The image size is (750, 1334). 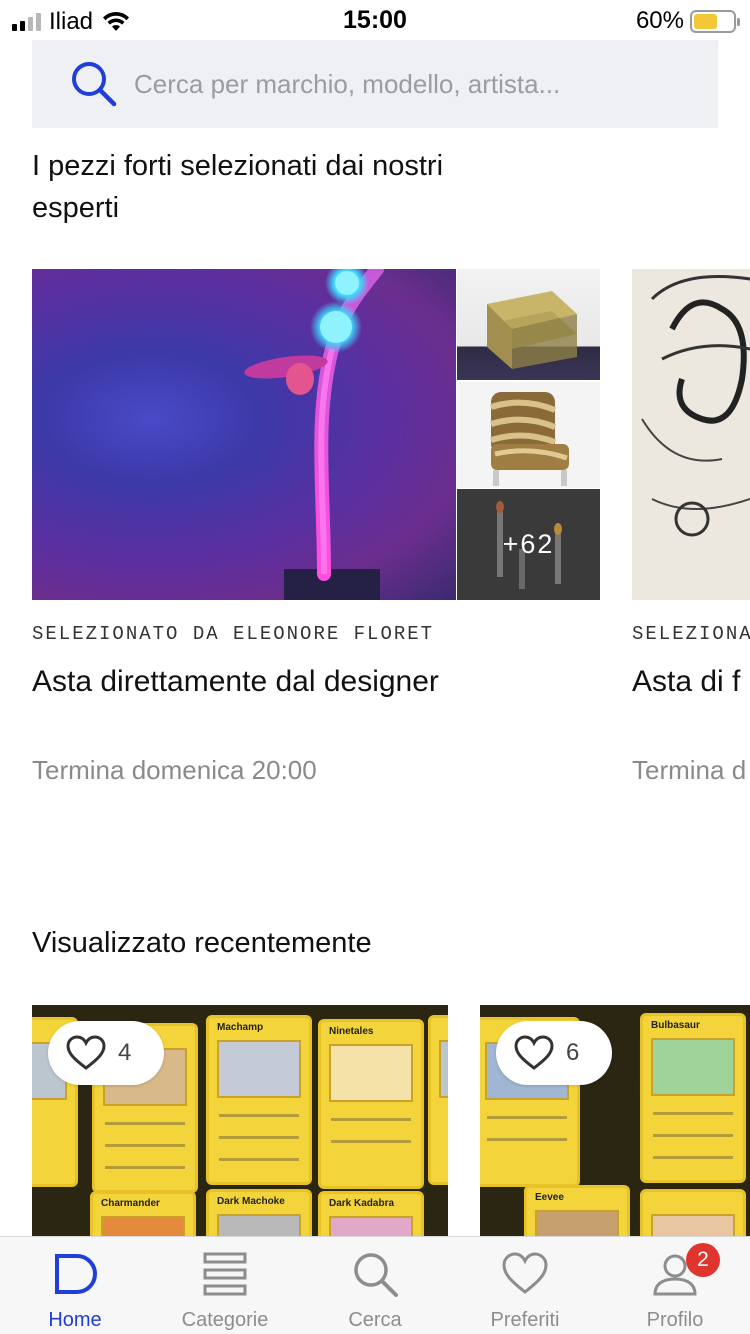 I want to click on tab-search: Cerca, so click(x=375, y=1285).